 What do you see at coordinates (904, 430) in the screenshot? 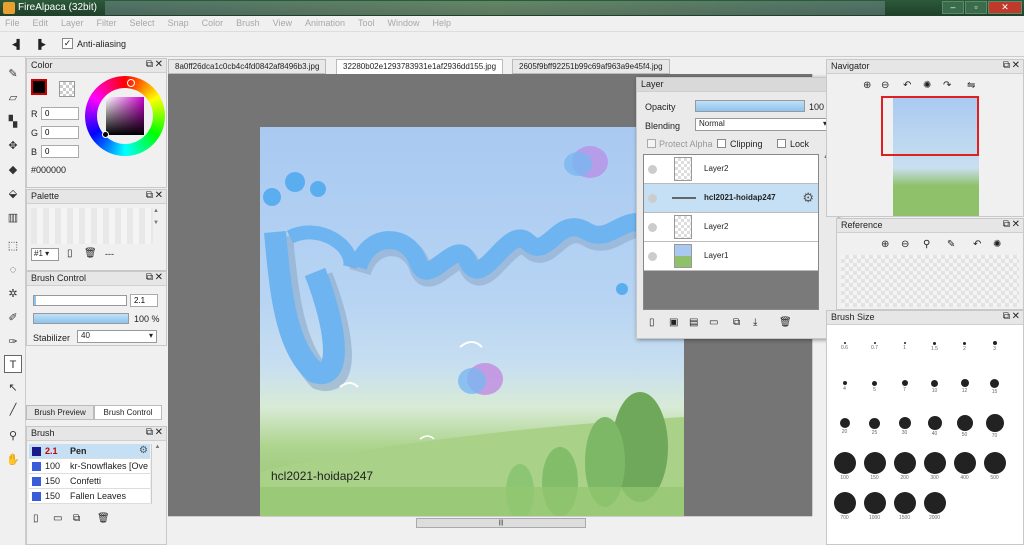
I see `brush-size-option: 30` at bounding box center [904, 430].